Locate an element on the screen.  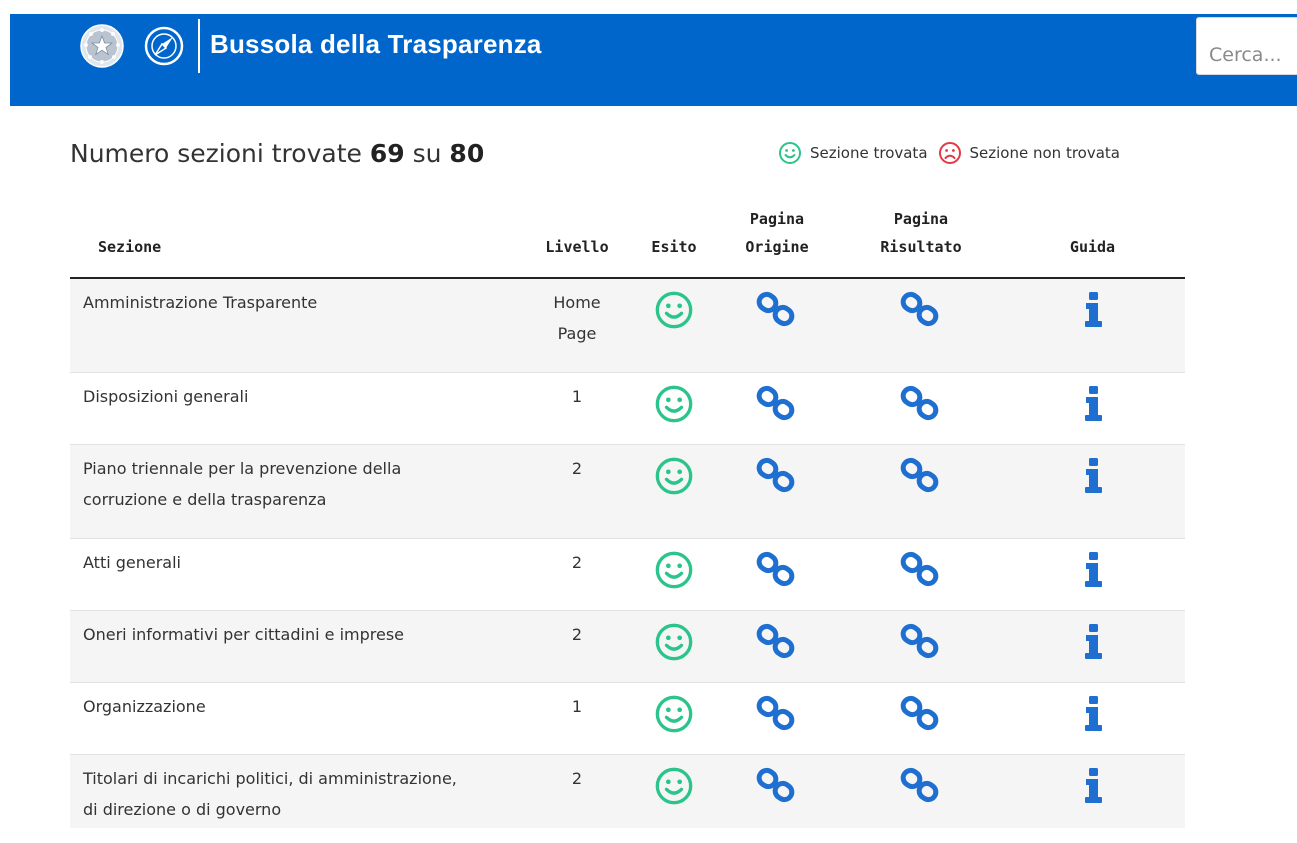
col-header-guida: Guida is located at coordinates (1092, 242).